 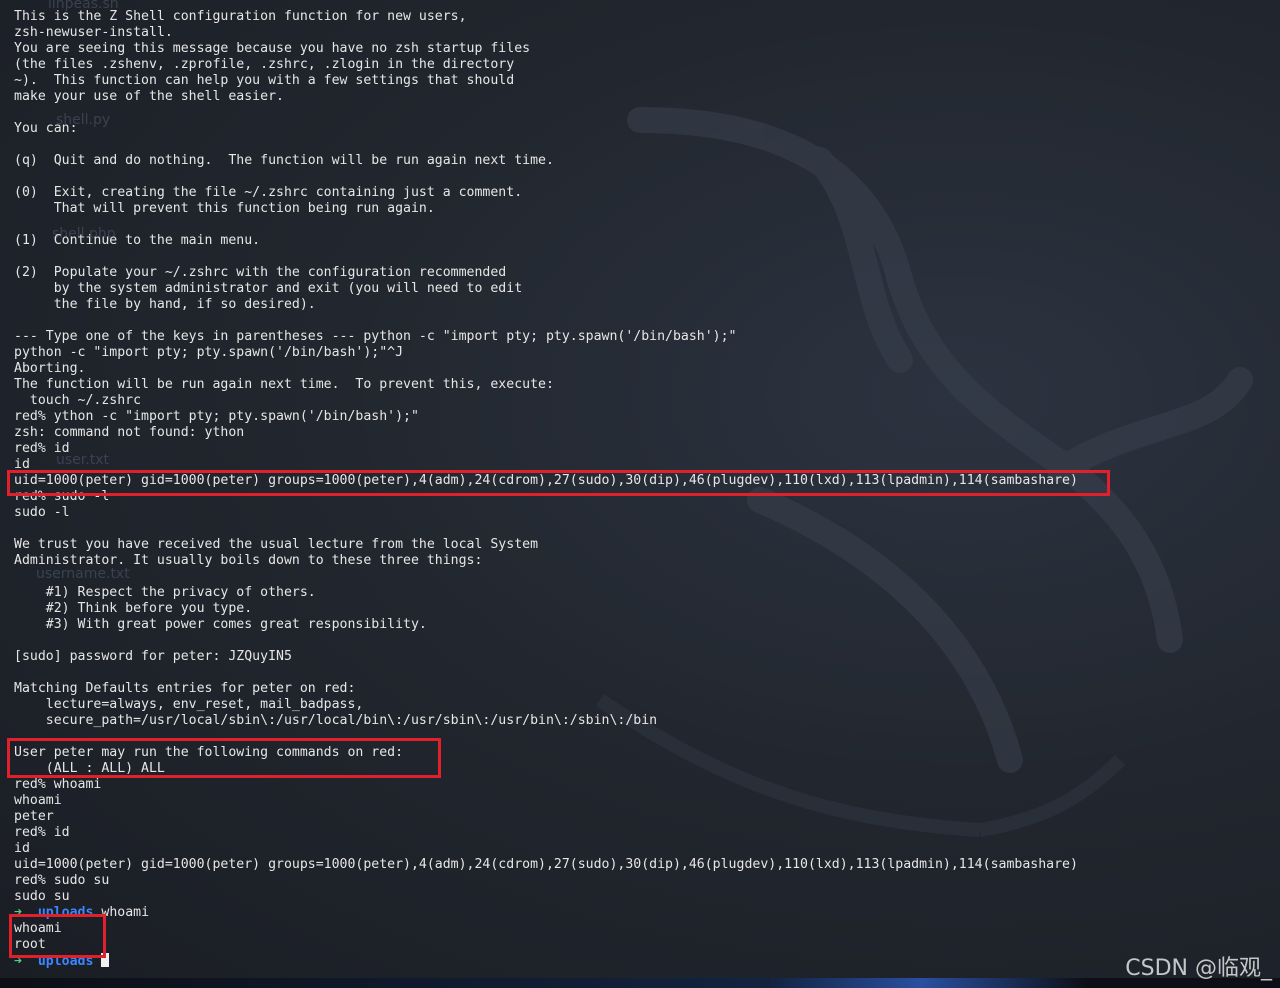 I want to click on active-prompt-line: ➜ uploads, so click(x=546, y=961).